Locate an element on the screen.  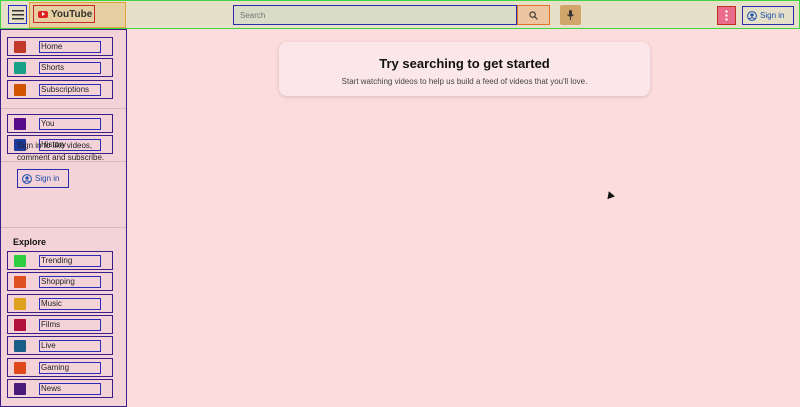
empty-feed-title: Try searching to get started is located at coordinates (464, 63).